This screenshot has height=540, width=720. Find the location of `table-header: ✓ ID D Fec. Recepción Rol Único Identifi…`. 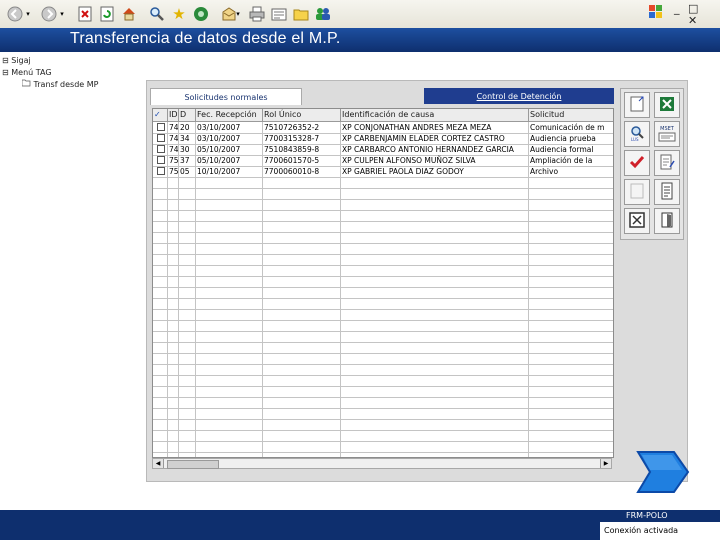

table-header: ✓ ID D Fec. Recepción Rol Único Identifi… is located at coordinates (383, 115).